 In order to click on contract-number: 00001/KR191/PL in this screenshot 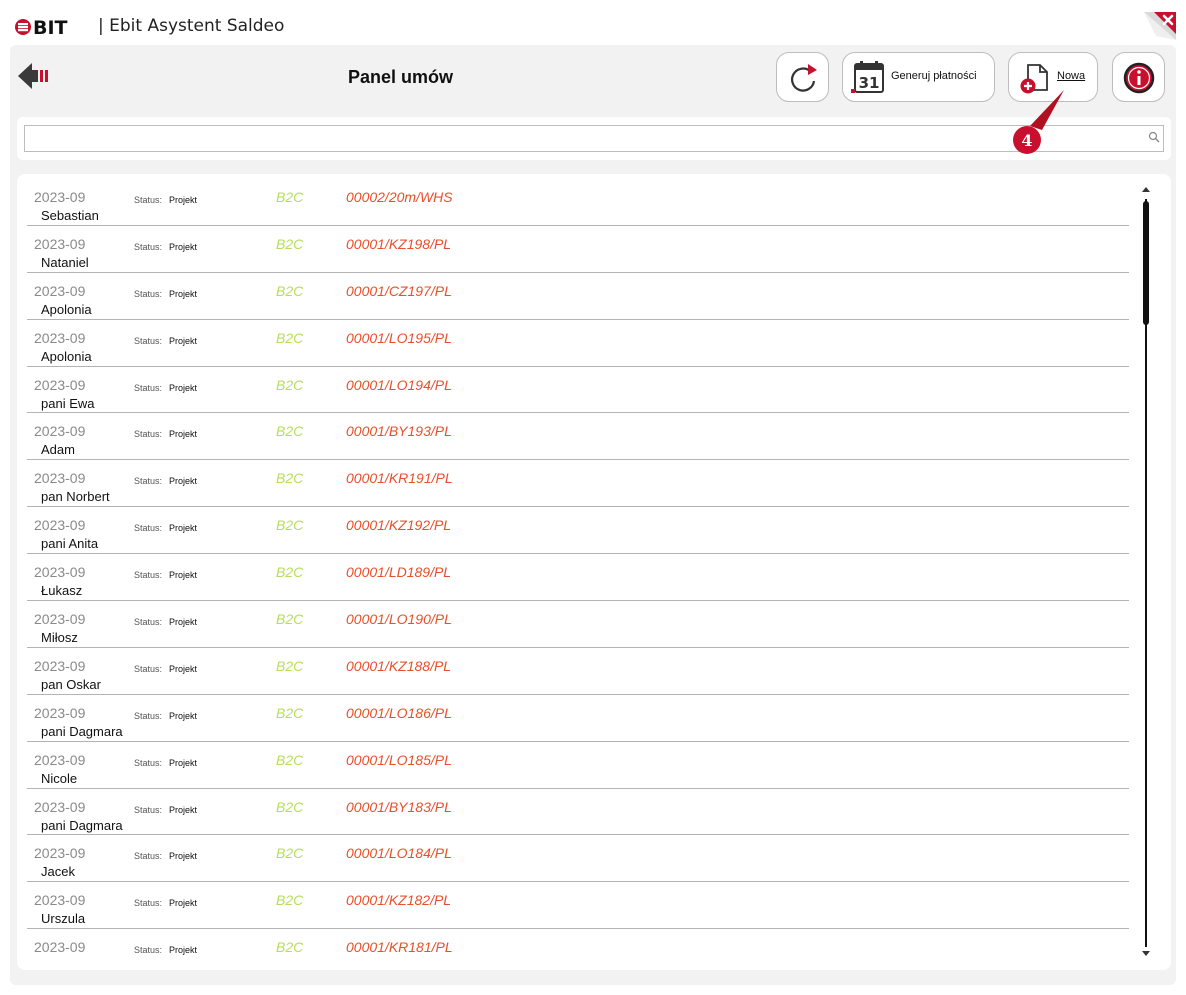, I will do `click(399, 478)`.